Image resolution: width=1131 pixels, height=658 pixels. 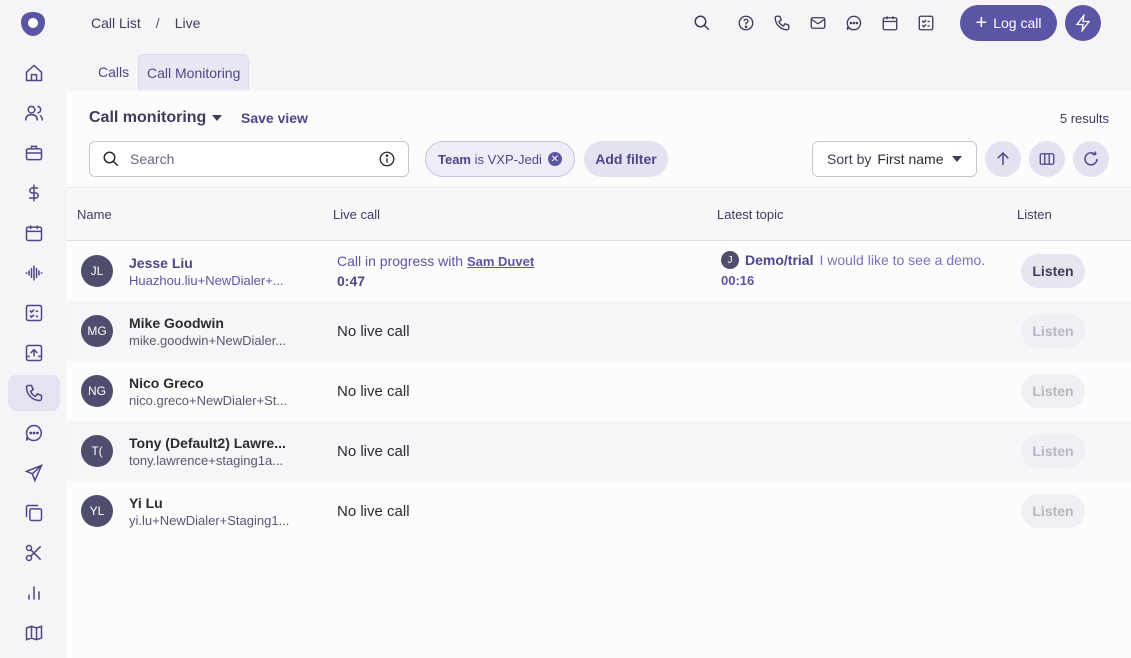 I want to click on refresh-icon, so click(x=1091, y=158).